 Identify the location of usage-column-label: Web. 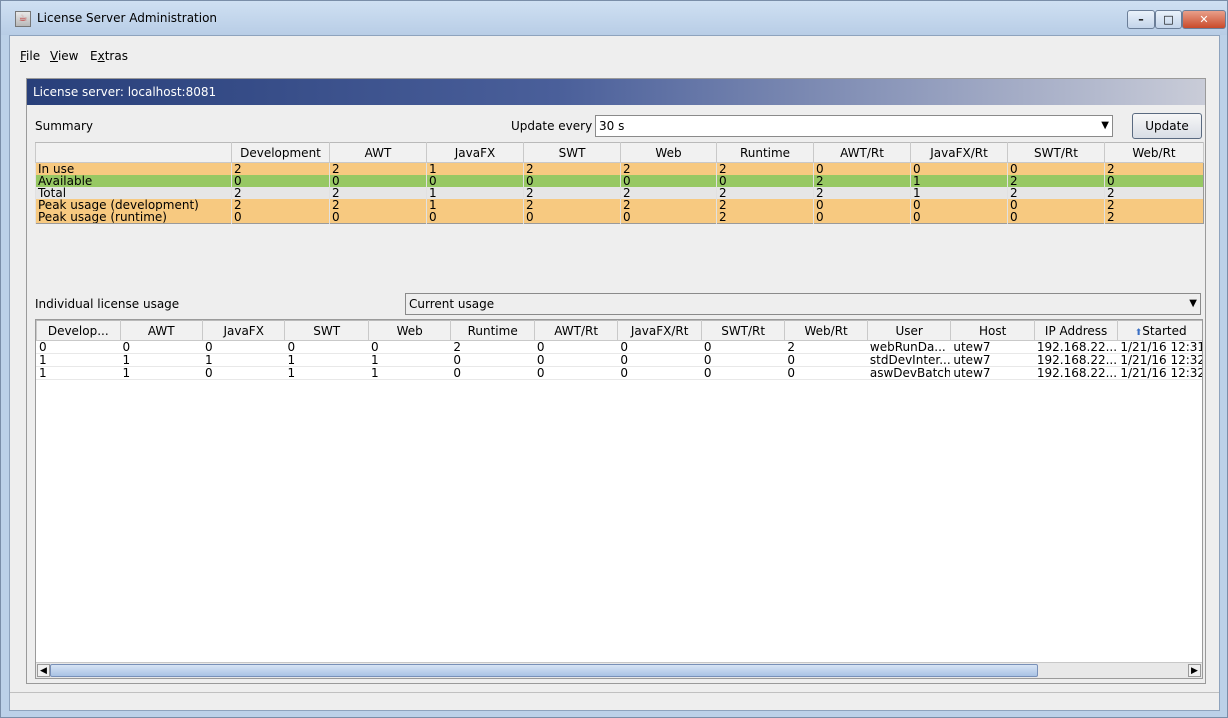
(409, 330).